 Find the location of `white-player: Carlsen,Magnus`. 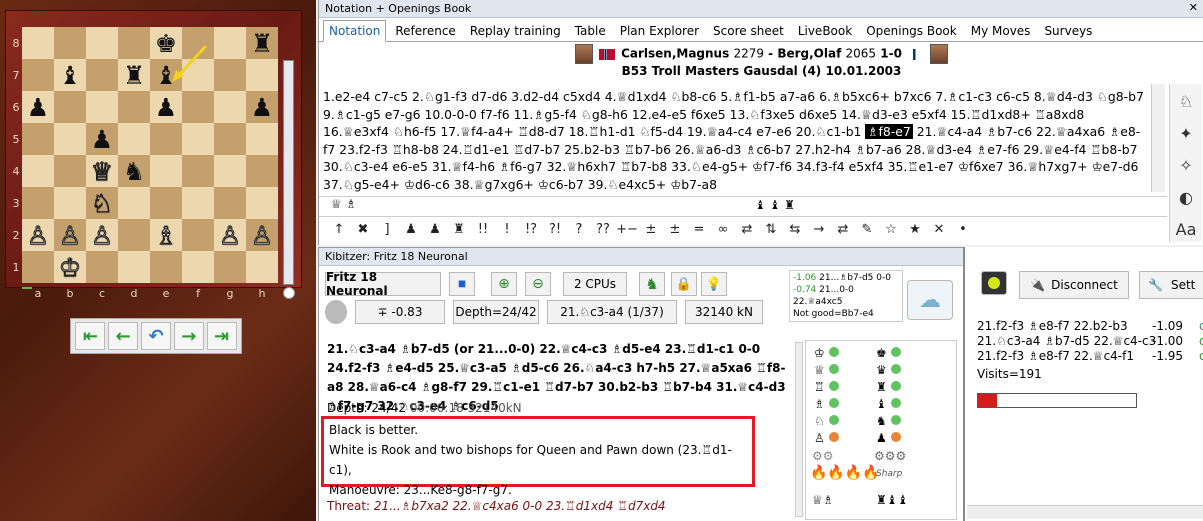

white-player: Carlsen,Magnus is located at coordinates (675, 54).